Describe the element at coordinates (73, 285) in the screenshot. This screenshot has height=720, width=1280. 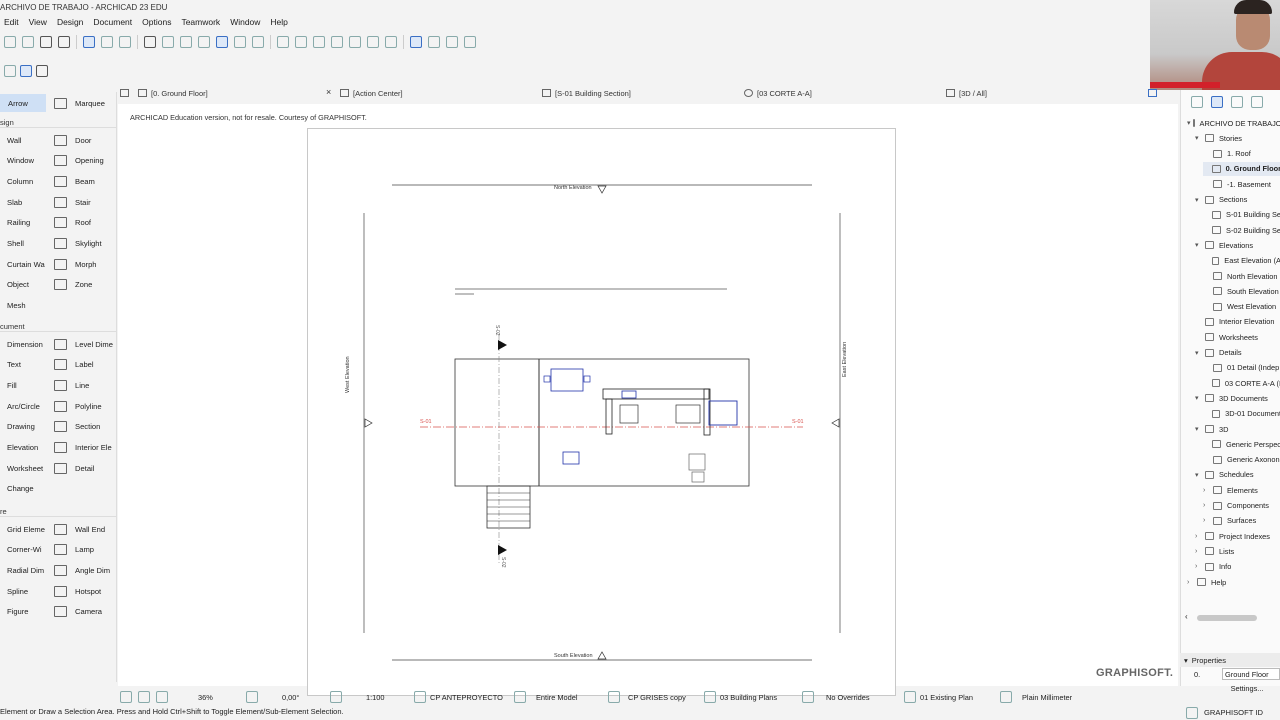
I see `design-tool-zone: Zone` at that location.